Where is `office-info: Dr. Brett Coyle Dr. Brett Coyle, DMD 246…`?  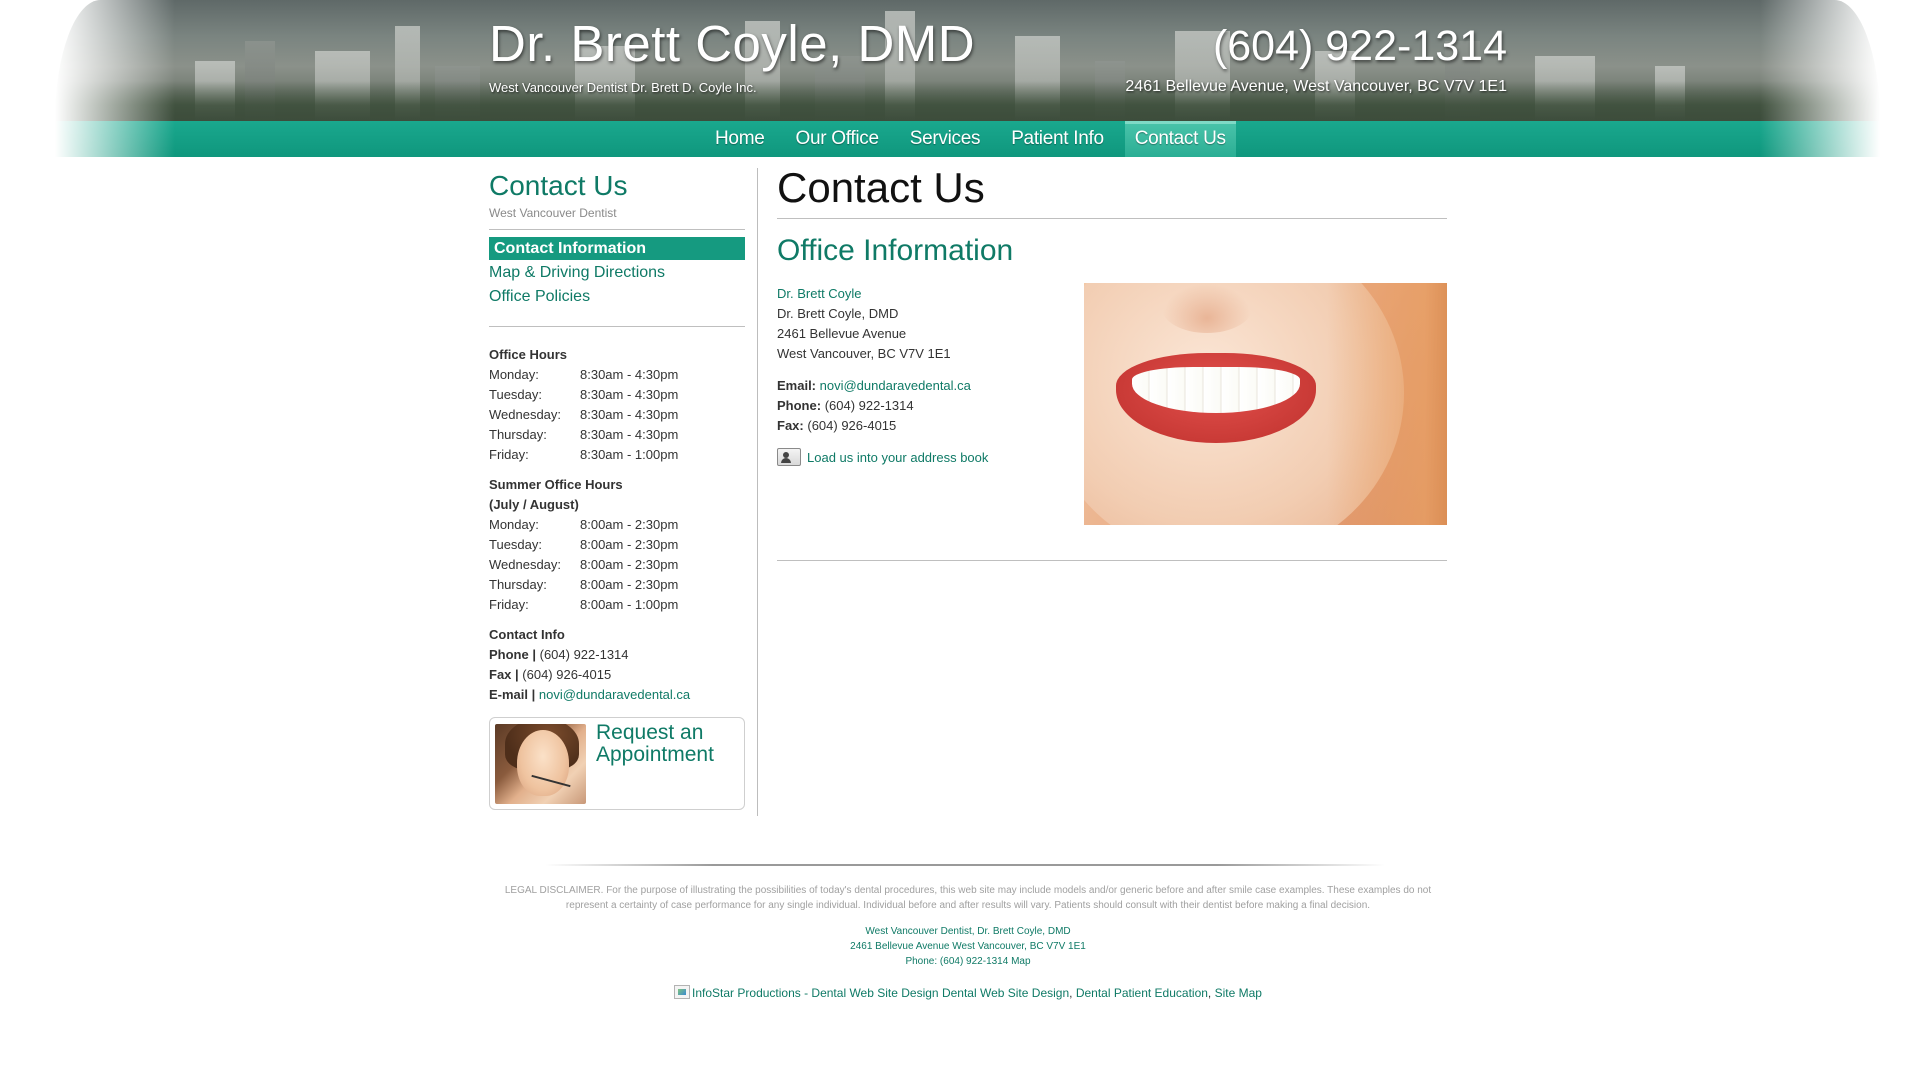
office-info: Dr. Brett Coyle Dr. Brett Coyle, DMD 246… is located at coordinates (927, 375).